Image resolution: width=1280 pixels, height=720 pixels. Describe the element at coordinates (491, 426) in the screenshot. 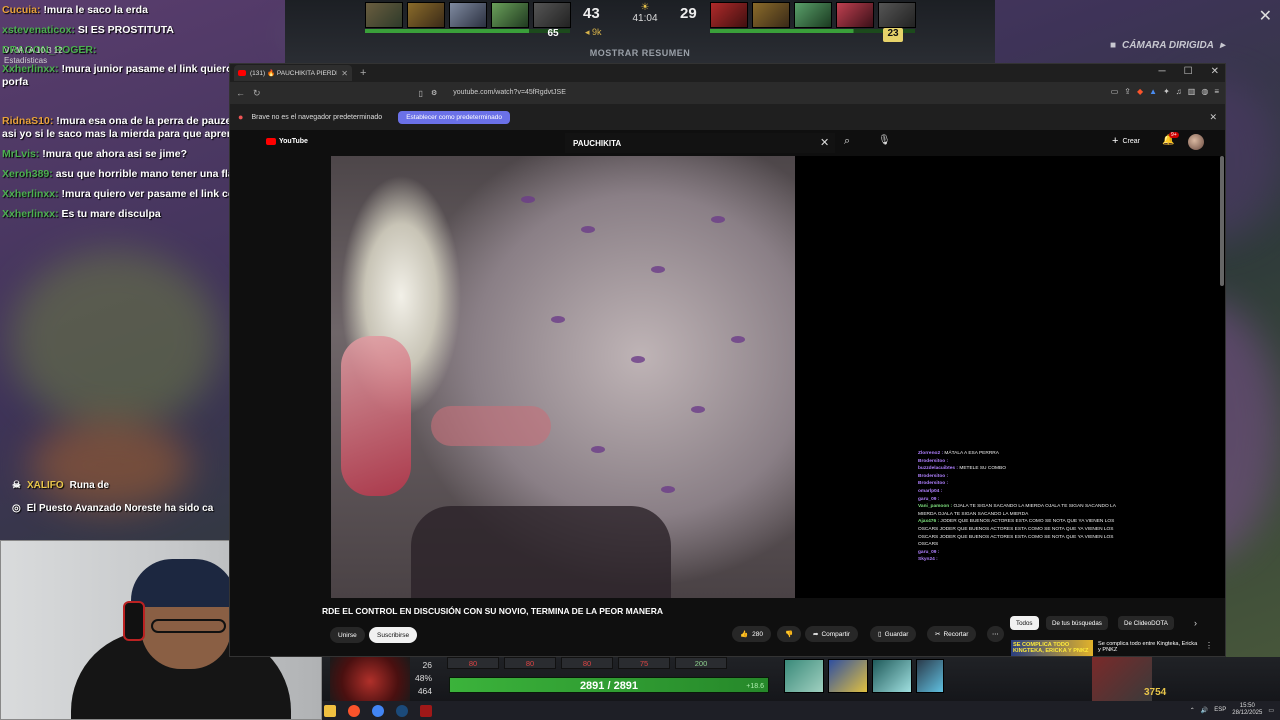

I see `fabric-shape` at that location.